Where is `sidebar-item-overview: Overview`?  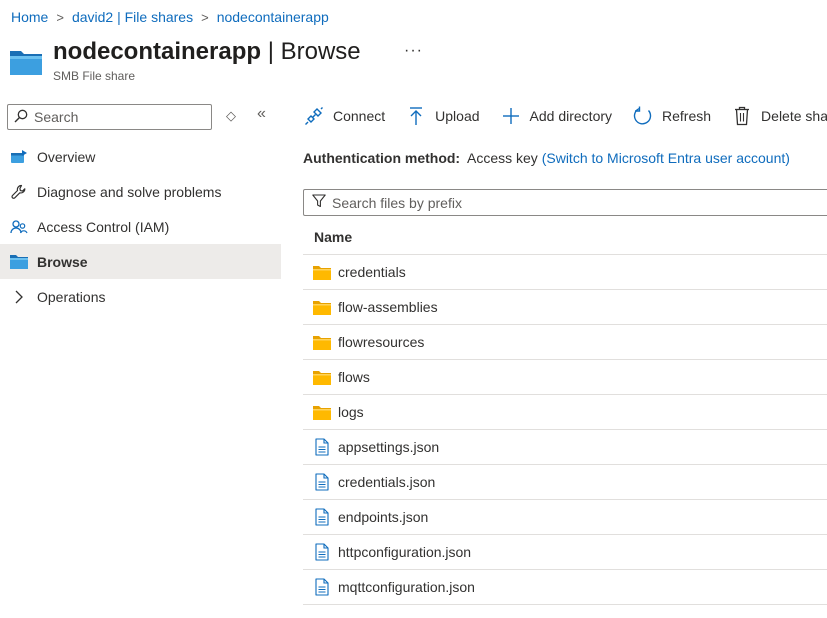
sidebar-item-overview: Overview is located at coordinates (140, 156).